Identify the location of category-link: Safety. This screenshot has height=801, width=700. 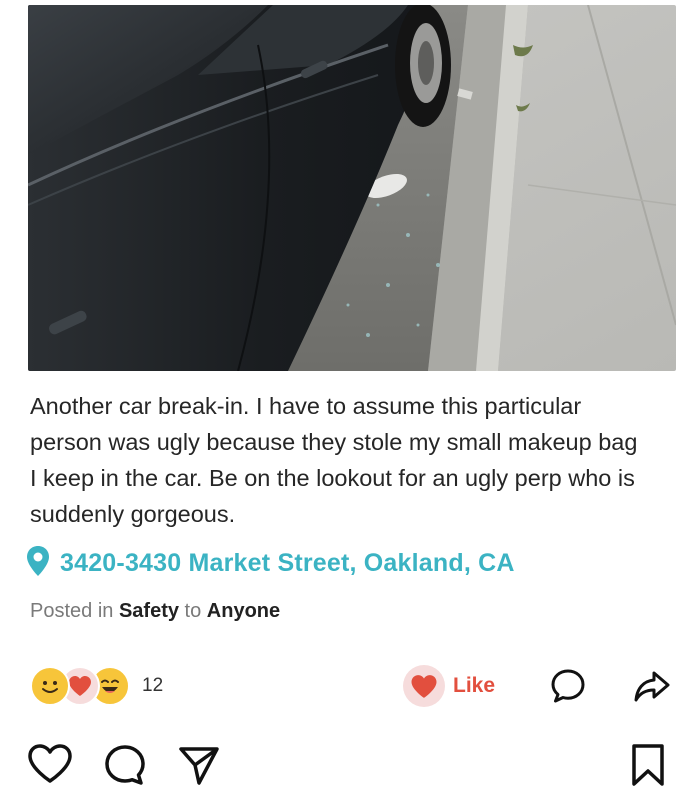
(149, 611).